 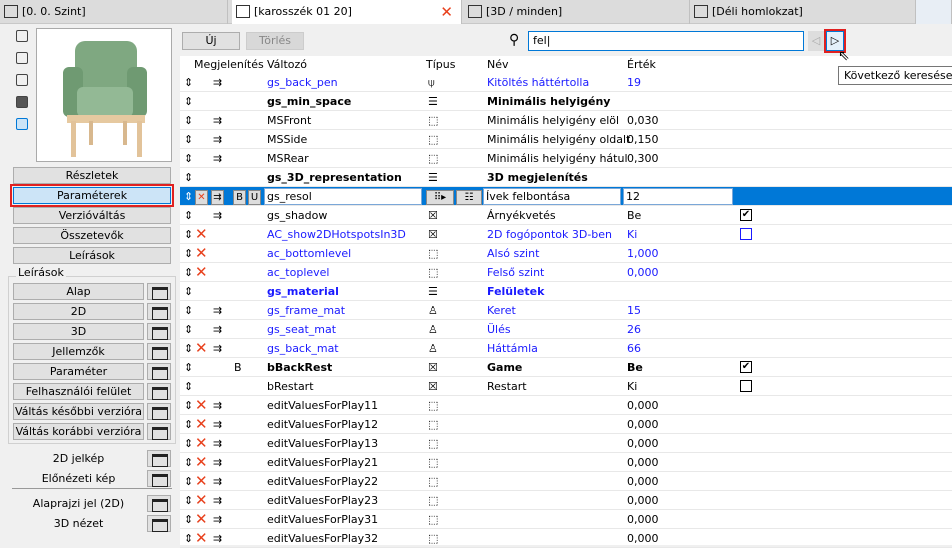 I want to click on col-variable: Változó, so click(x=287, y=64).